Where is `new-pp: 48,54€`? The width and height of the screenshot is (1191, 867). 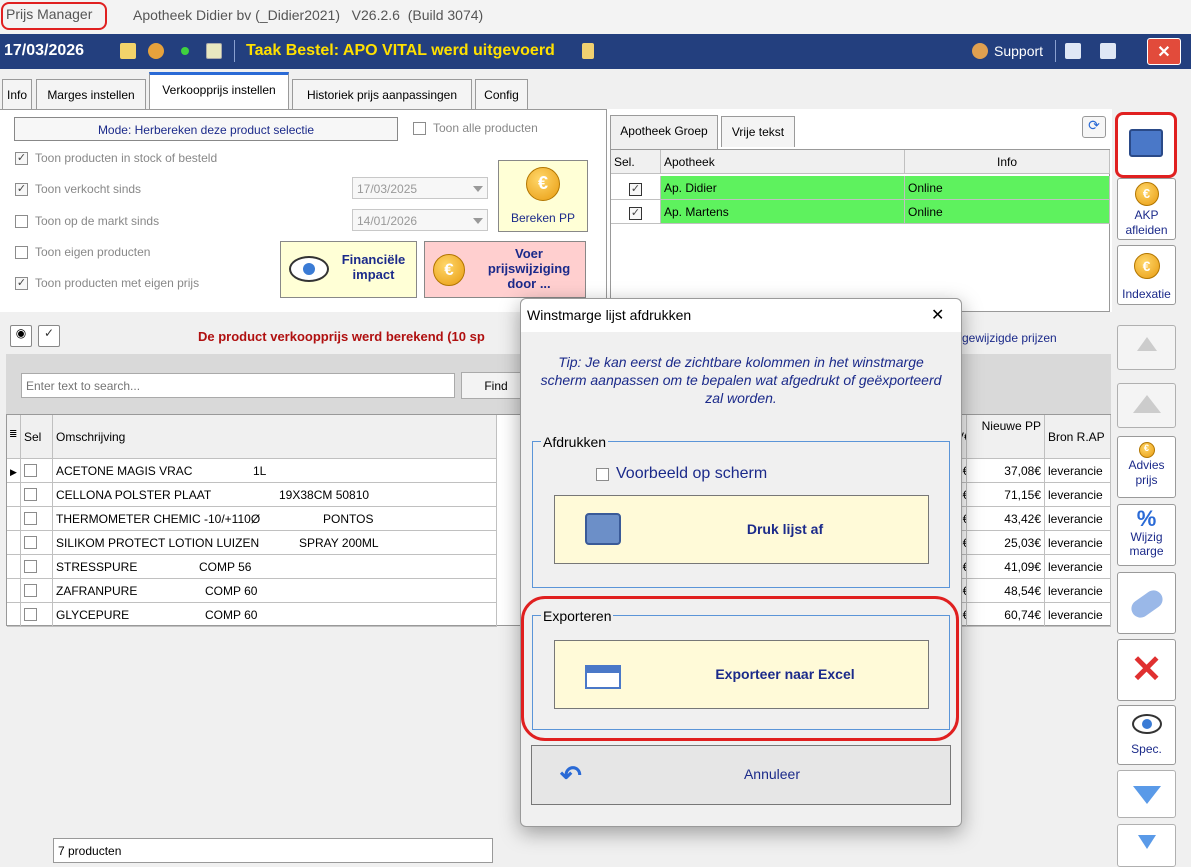 new-pp: 48,54€ is located at coordinates (1006, 591).